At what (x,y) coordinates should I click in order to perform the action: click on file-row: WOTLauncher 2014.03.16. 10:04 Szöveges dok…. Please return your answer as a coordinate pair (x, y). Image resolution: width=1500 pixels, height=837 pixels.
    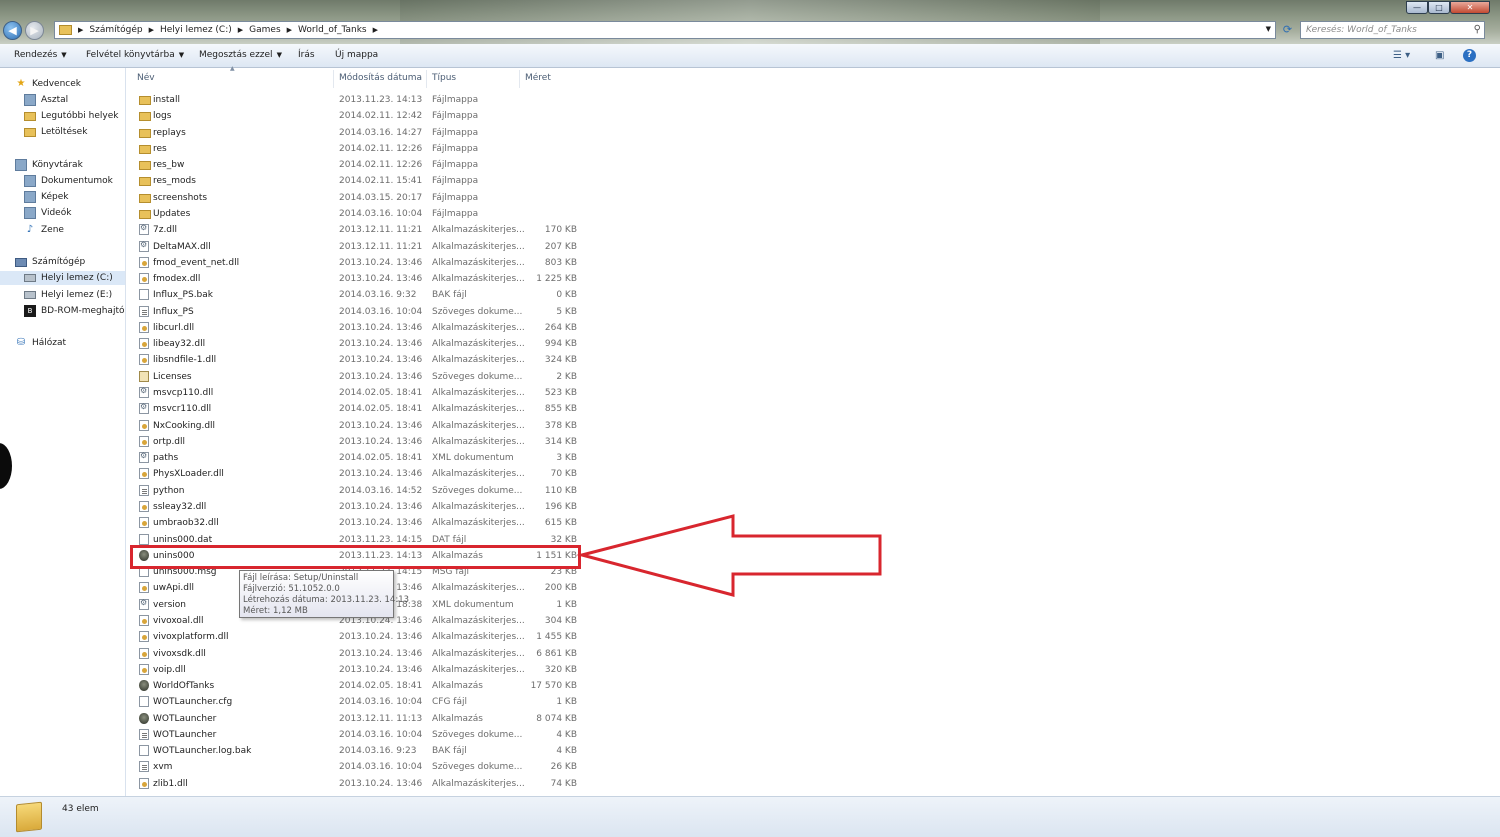
    Looking at the image, I should click on (357, 735).